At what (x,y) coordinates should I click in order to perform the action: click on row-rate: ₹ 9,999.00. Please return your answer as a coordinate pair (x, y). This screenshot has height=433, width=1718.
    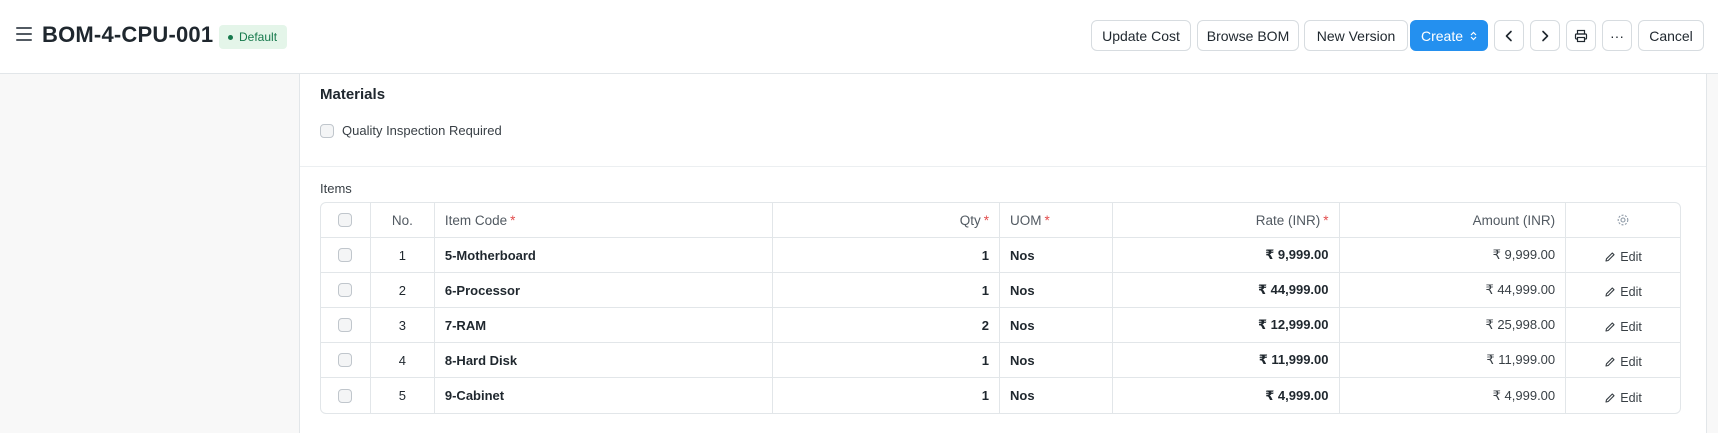
    Looking at the image, I should click on (1226, 255).